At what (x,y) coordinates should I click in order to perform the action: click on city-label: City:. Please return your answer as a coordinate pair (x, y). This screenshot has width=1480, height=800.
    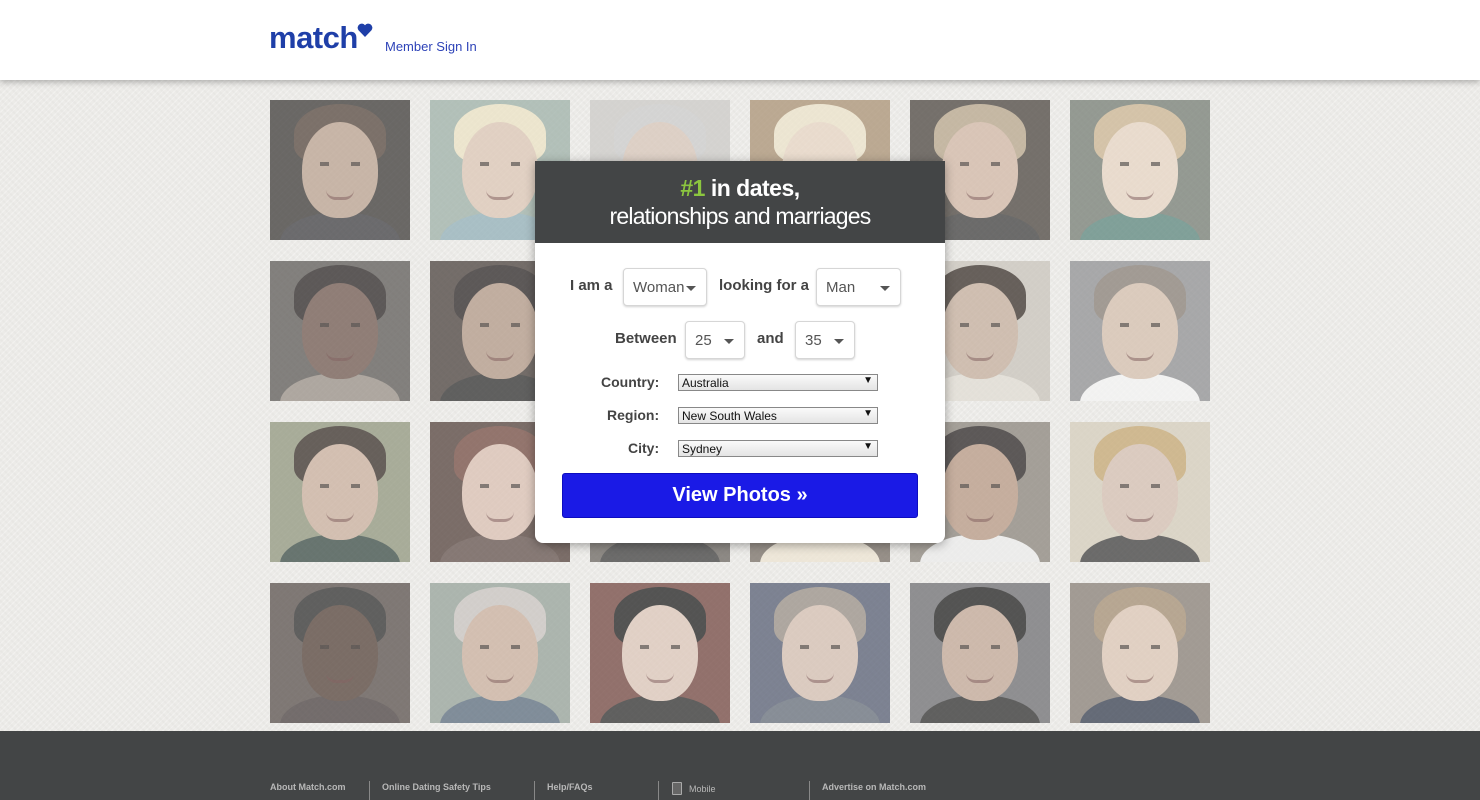
    Looking at the image, I should click on (644, 448).